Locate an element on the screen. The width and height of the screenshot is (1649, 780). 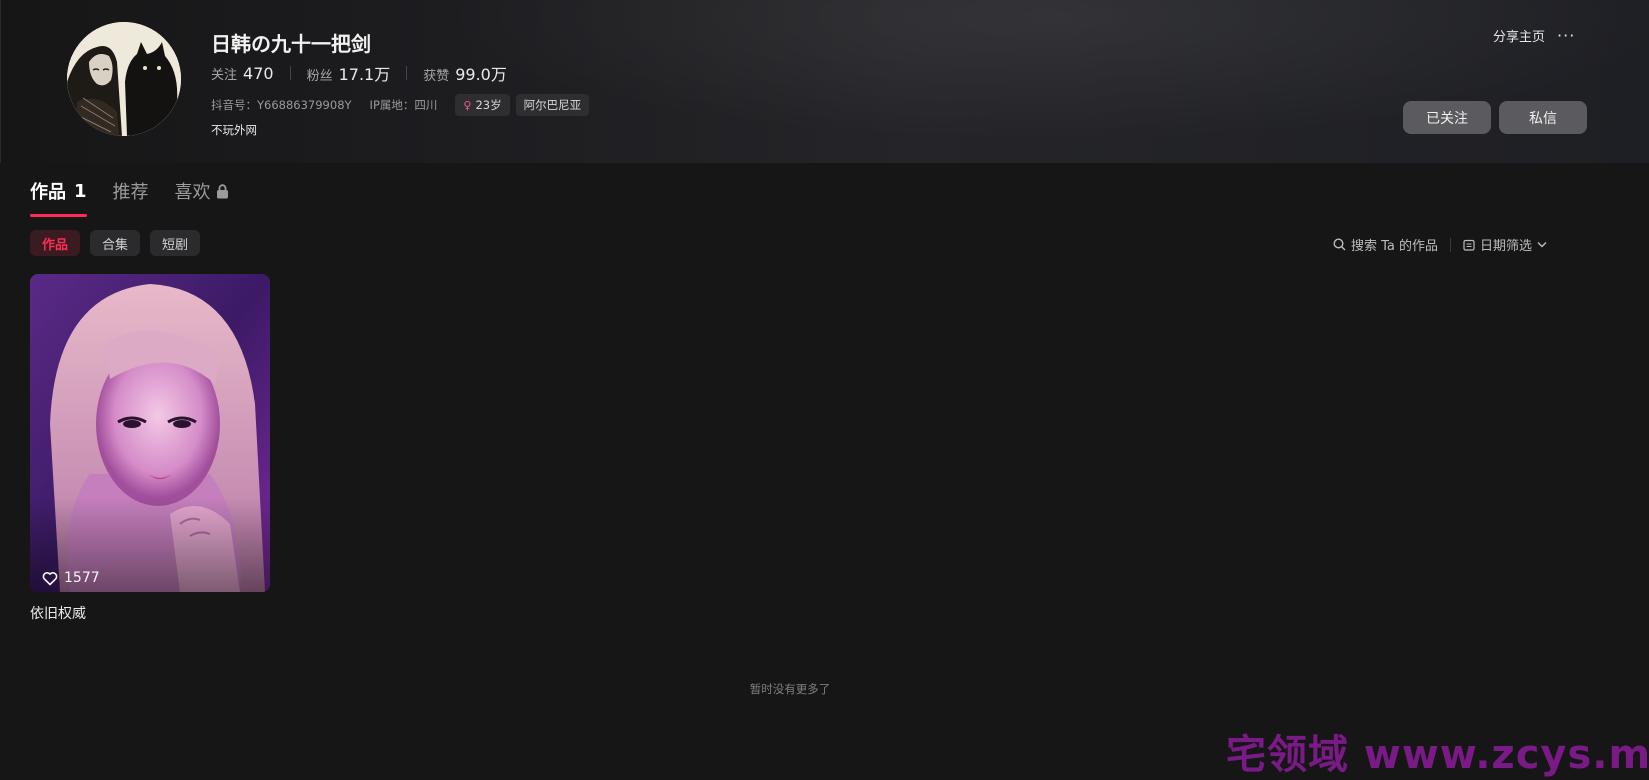
tab-works: 作品 1 is located at coordinates (58, 197).